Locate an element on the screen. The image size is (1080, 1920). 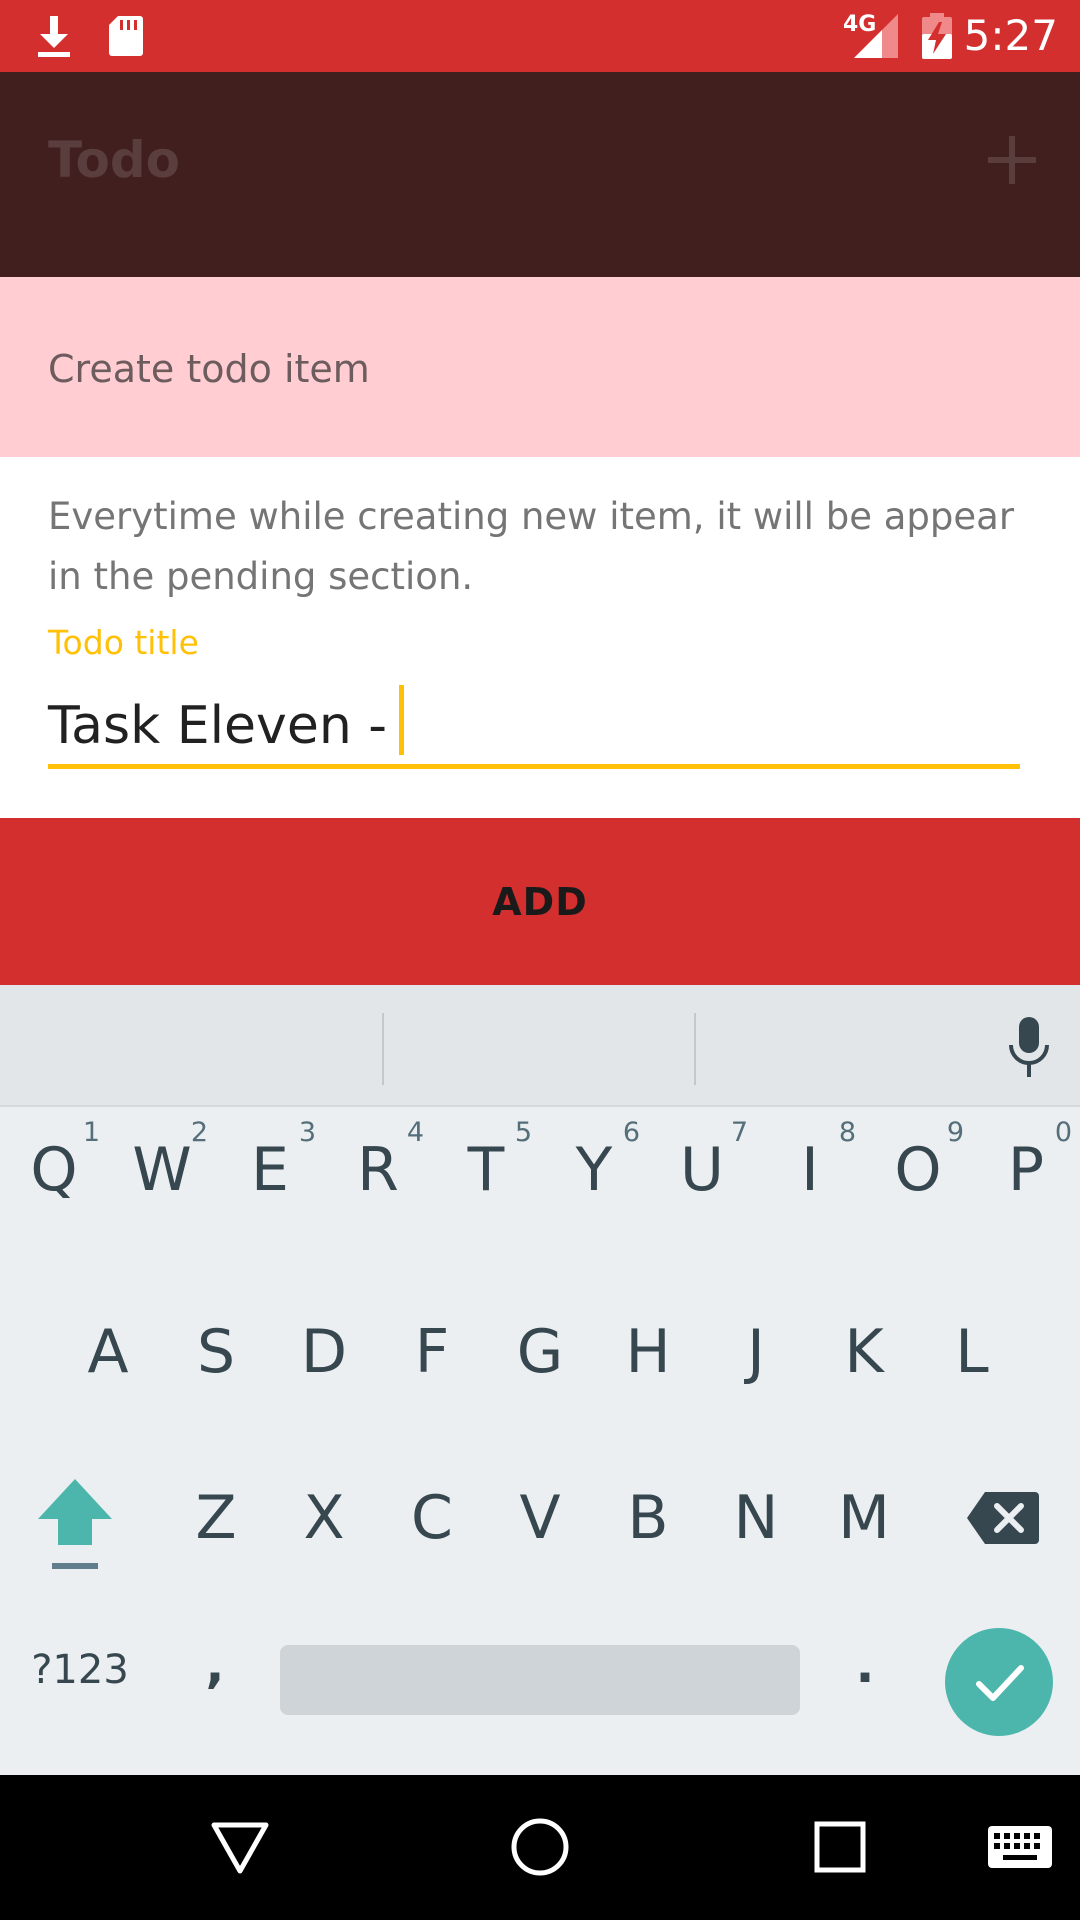
dialog-header: Create todo item is located at coordinates (540, 367).